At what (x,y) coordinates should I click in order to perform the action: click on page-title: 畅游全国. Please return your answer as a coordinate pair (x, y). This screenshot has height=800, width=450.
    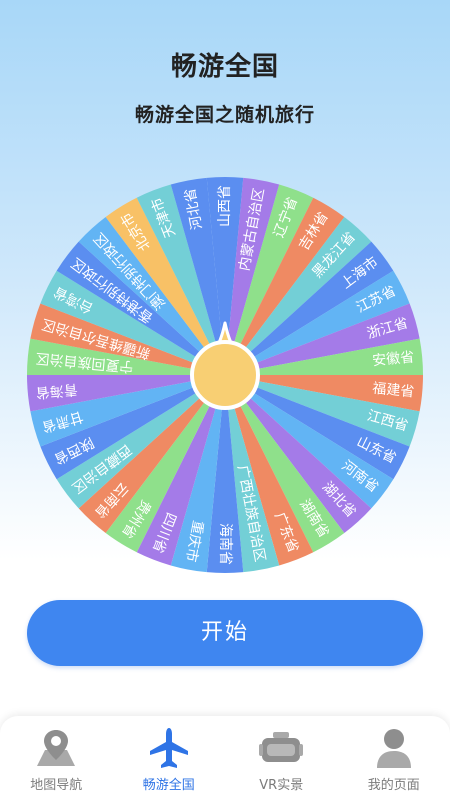
    Looking at the image, I should click on (224, 67).